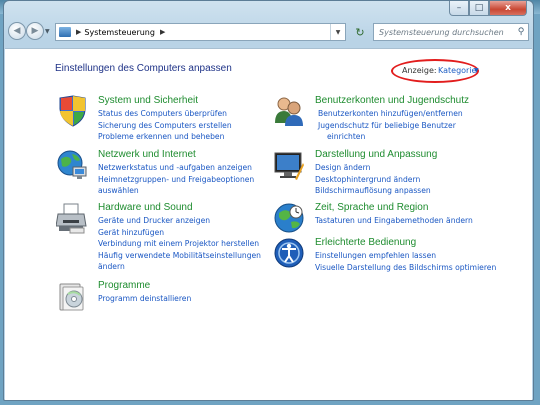  Describe the element at coordinates (365, 242) in the screenshot. I see `category-title: Erleichterte Bedienung` at that location.